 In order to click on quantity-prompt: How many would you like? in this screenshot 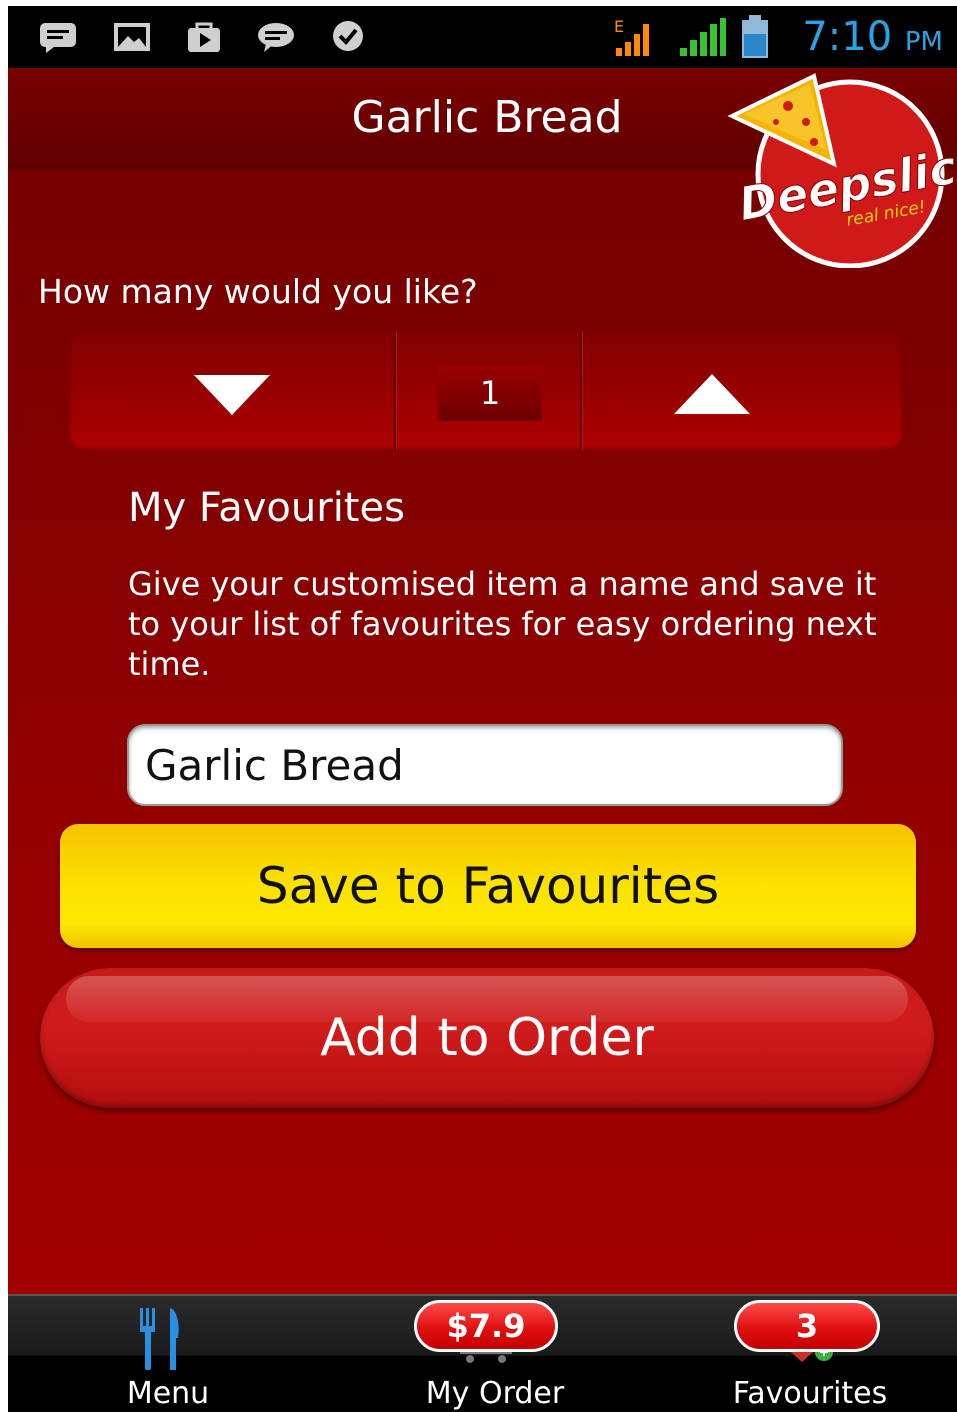, I will do `click(258, 291)`.